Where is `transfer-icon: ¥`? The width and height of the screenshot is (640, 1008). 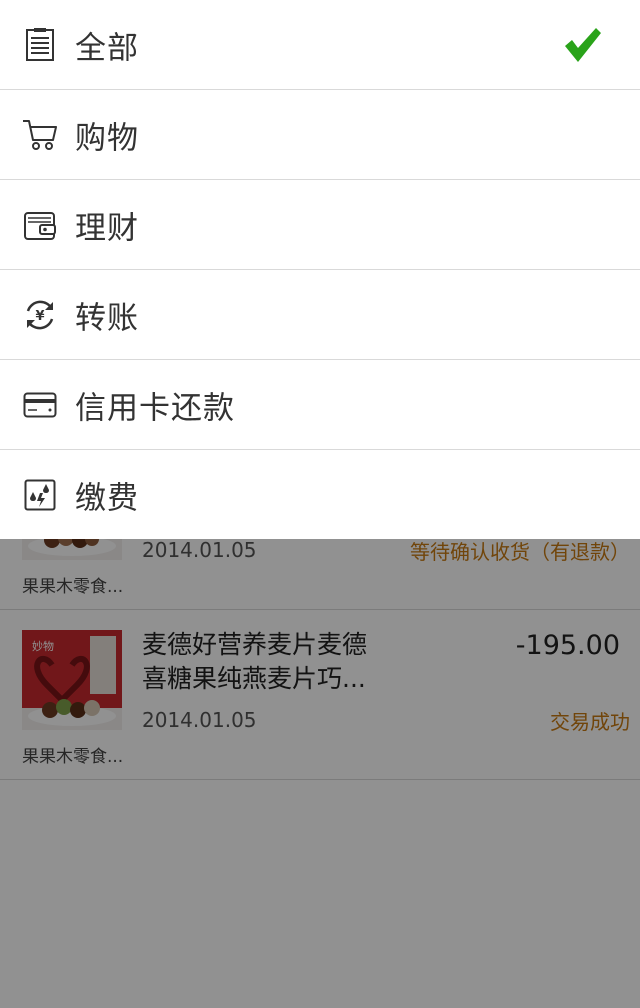 transfer-icon: ¥ is located at coordinates (40, 315).